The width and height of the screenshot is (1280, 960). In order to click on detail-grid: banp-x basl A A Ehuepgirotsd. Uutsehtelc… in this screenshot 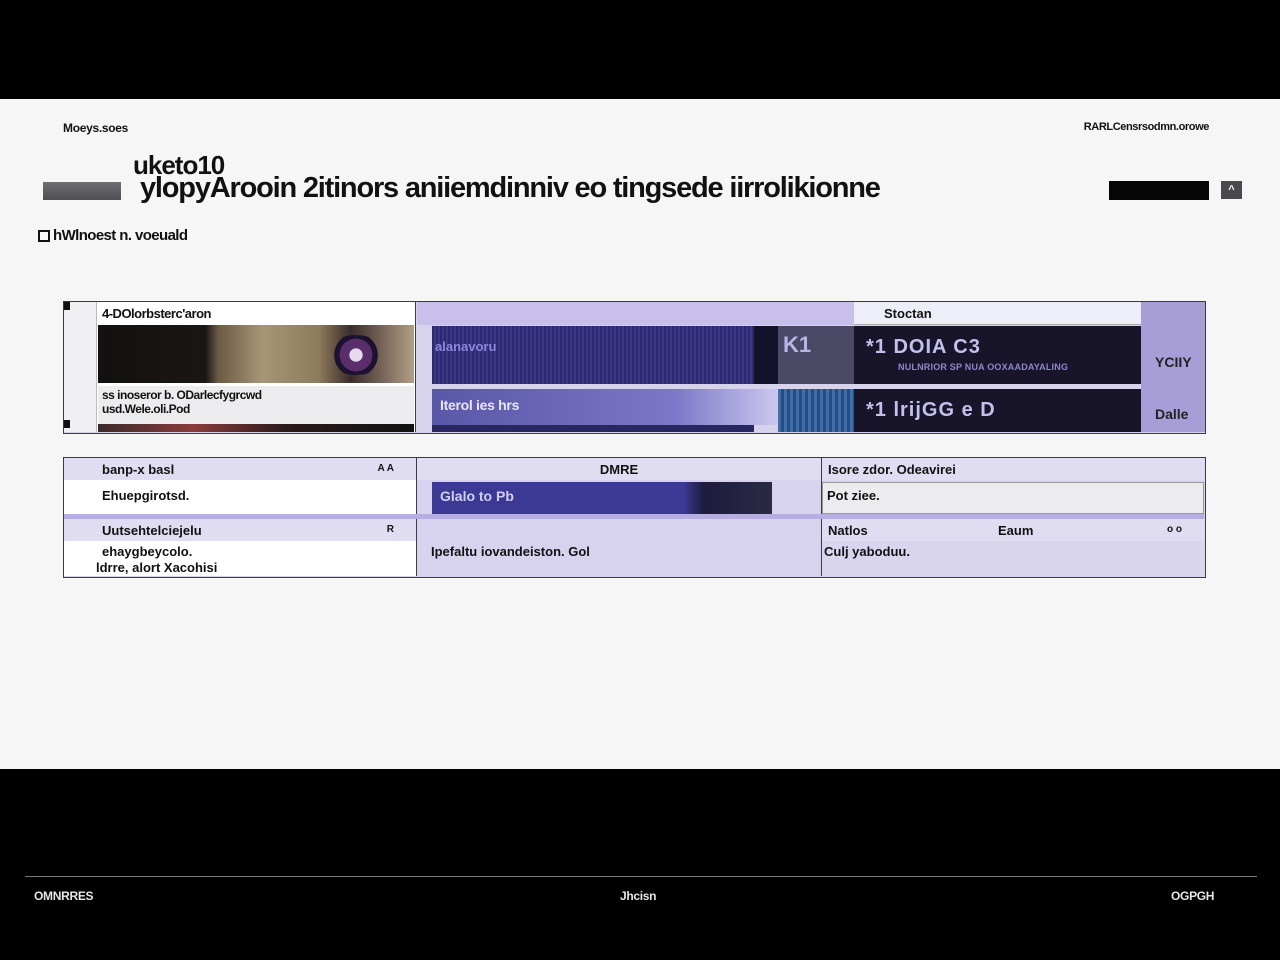, I will do `click(634, 517)`.